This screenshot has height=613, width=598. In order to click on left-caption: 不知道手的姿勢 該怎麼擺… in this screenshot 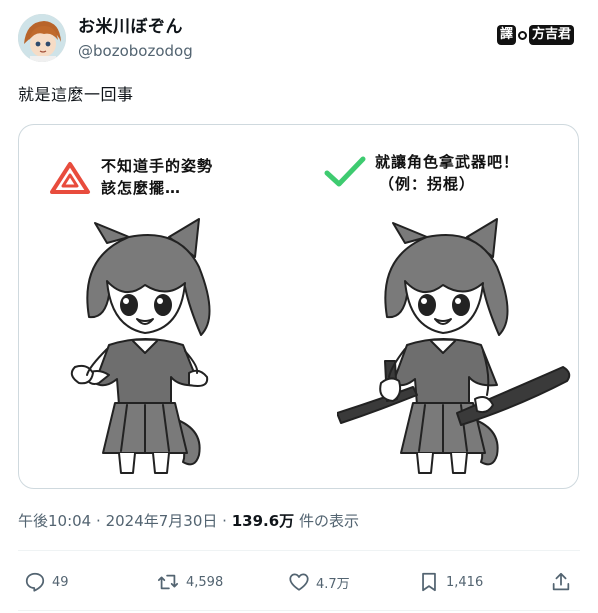, I will do `click(157, 177)`.